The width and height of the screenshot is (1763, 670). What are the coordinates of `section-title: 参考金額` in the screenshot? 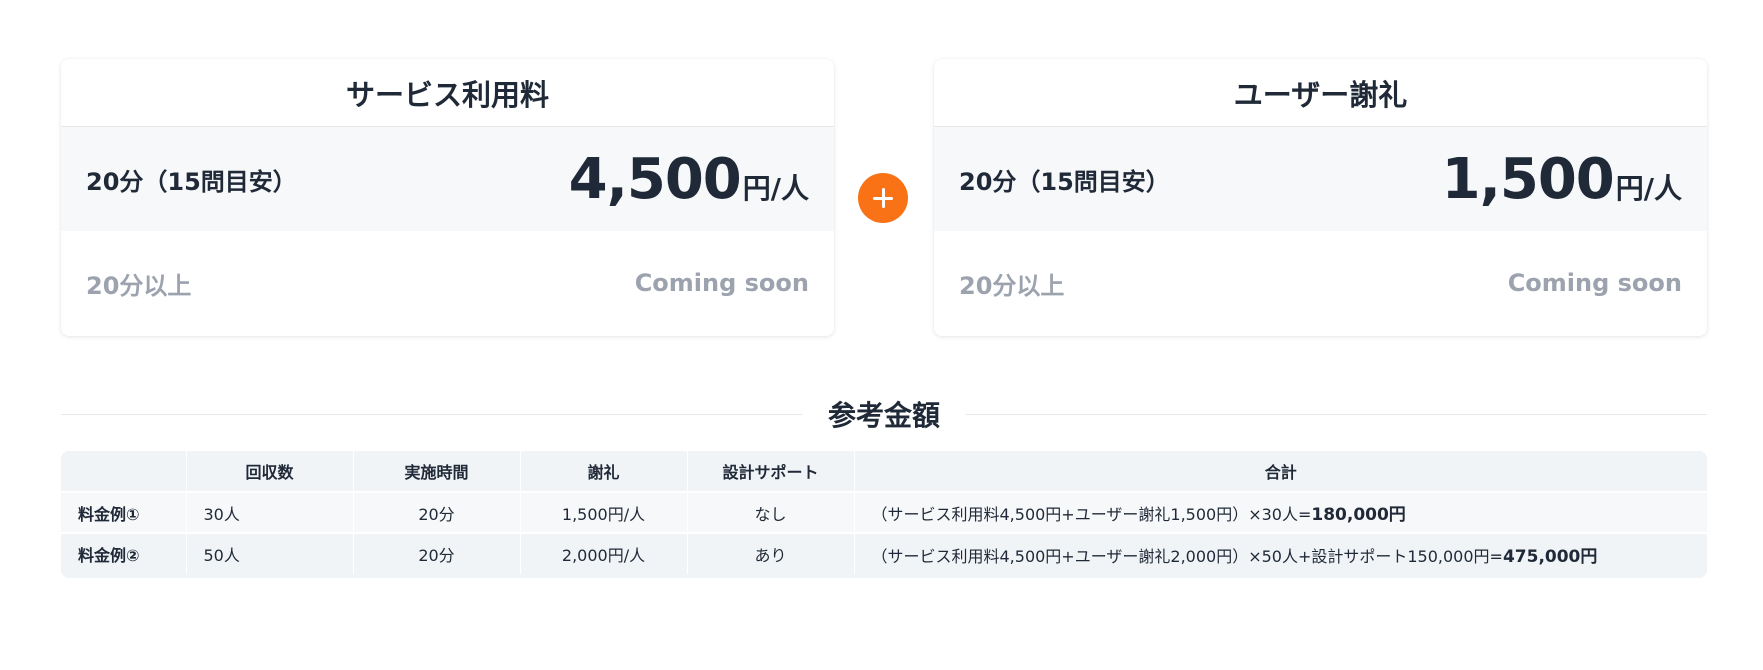 It's located at (884, 415).